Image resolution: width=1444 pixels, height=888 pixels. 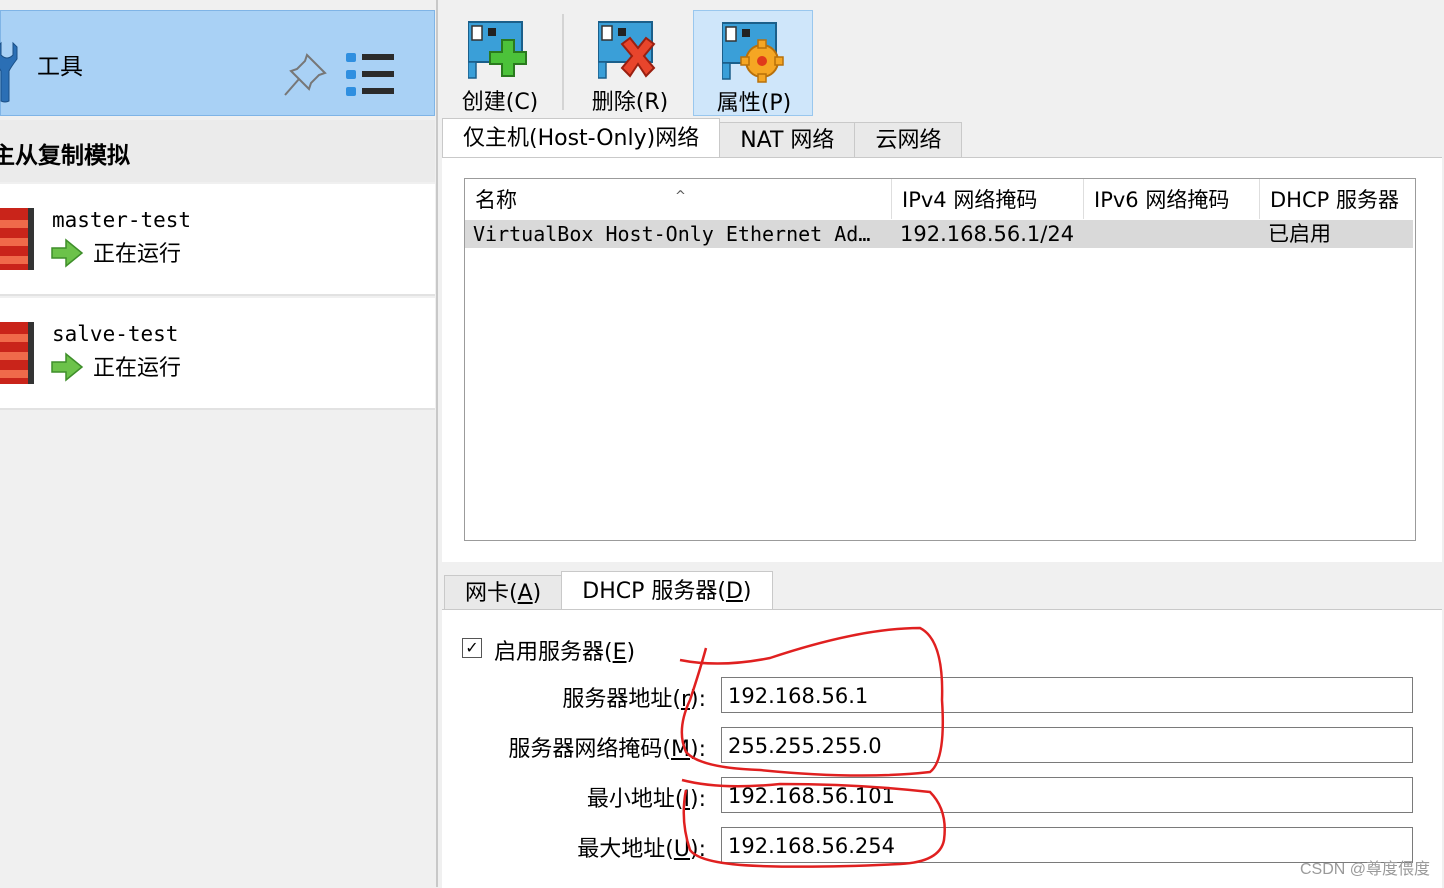 I want to click on watermark: CSDN @尊度偎度, so click(x=1364, y=869).